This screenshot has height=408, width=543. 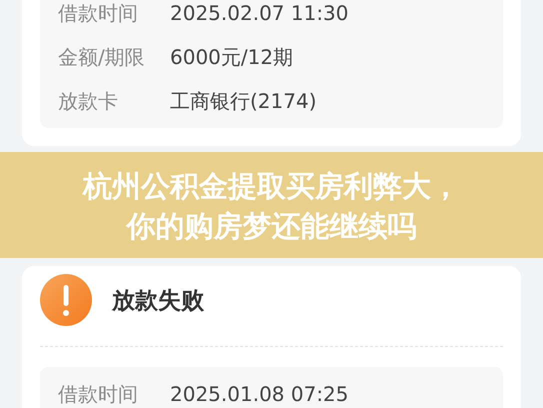 I want to click on headline: 杭州公积金提取买房利弊大， 你的购房梦还能继续吗, so click(x=271, y=206).